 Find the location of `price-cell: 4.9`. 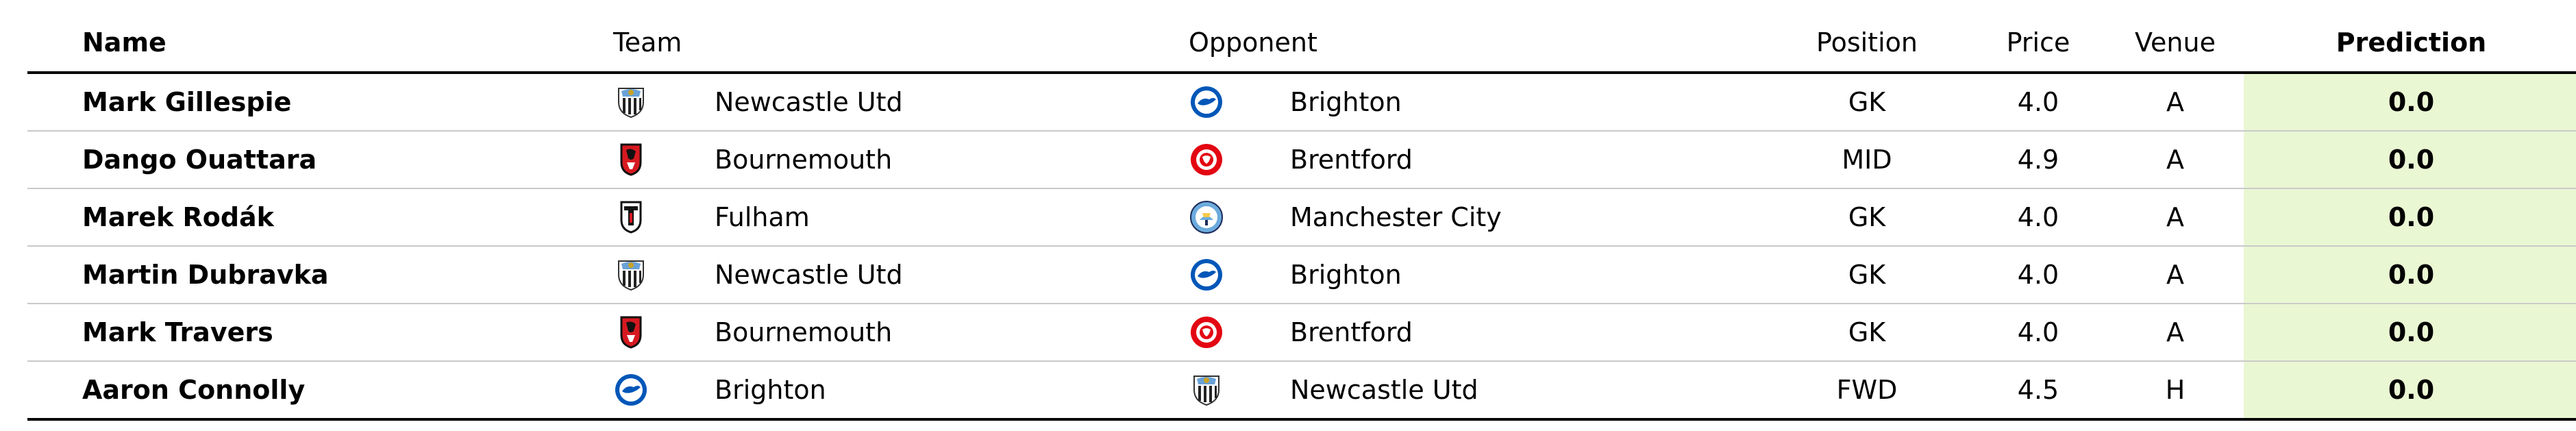

price-cell: 4.9 is located at coordinates (2038, 160).